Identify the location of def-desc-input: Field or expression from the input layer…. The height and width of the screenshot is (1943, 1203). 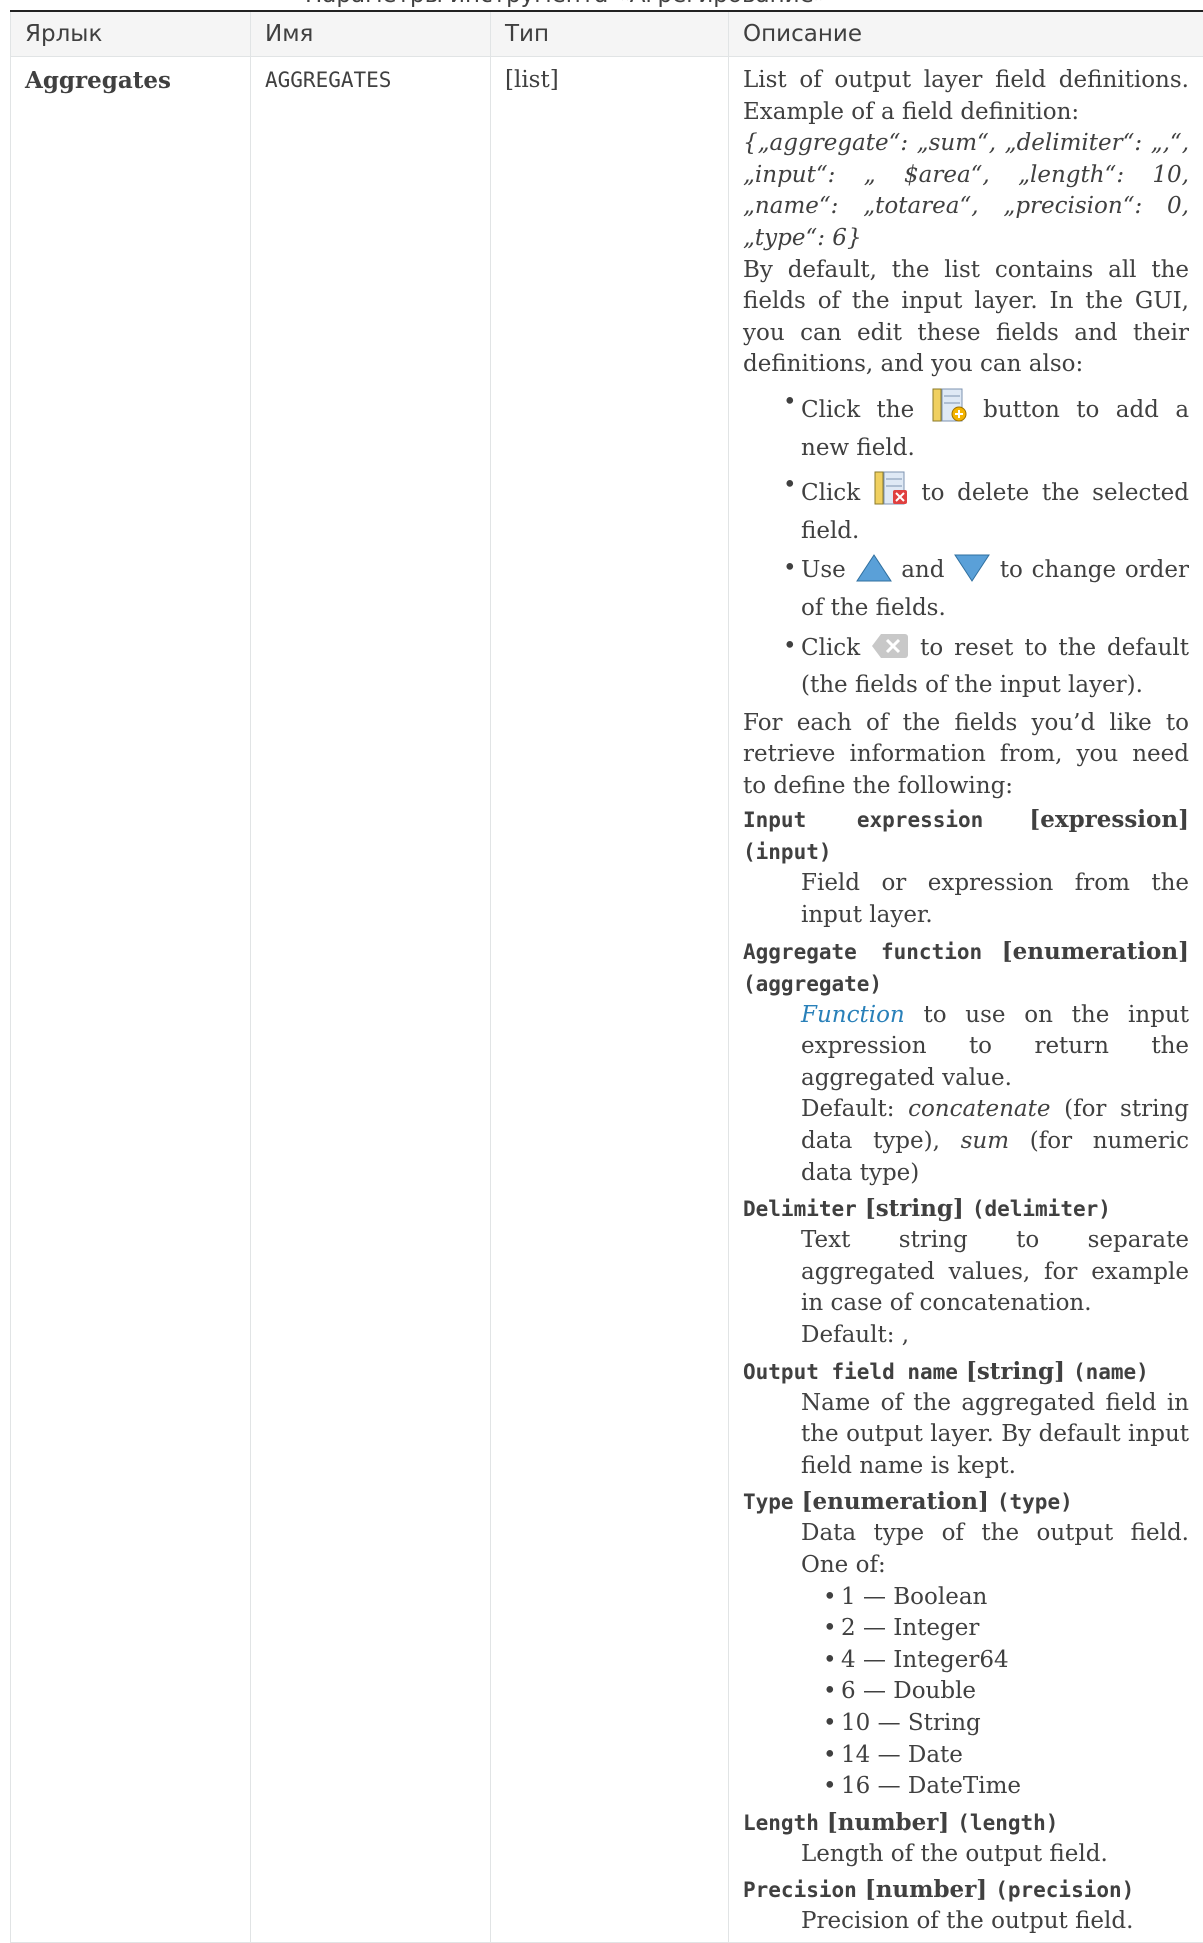
(995, 899).